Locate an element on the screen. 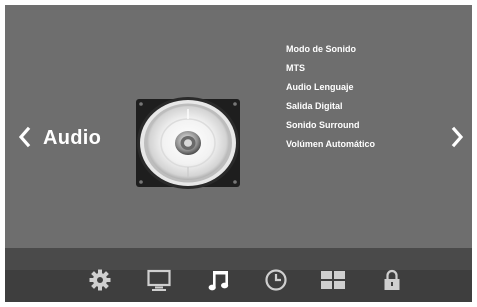 This screenshot has height=307, width=477. section-title: Audio is located at coordinates (72, 138).